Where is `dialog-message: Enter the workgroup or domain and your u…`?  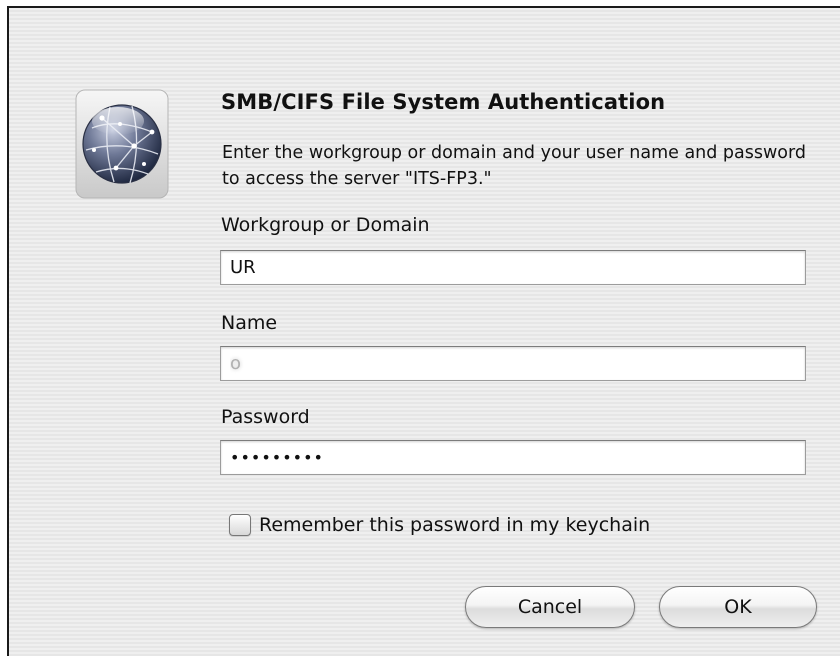
dialog-message: Enter the workgroup or domain and your u… is located at coordinates (514, 166).